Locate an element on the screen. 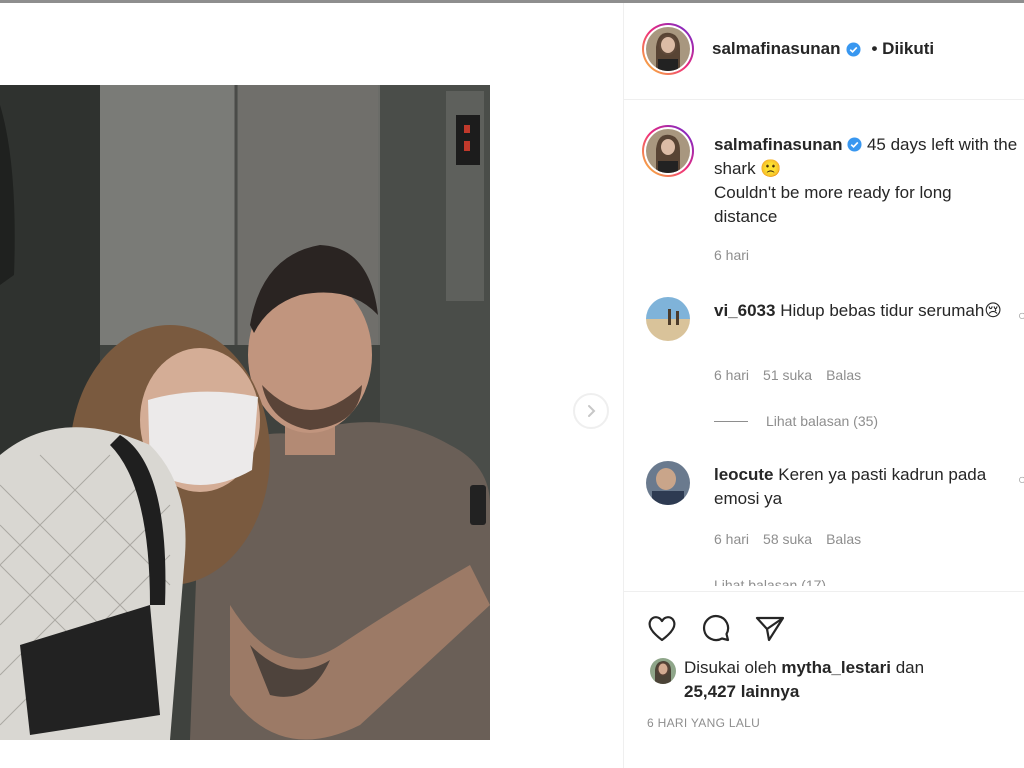 This screenshot has width=1024, height=768. comment-body: Hidup bebas tidur serumah😢 is located at coordinates (891, 310).